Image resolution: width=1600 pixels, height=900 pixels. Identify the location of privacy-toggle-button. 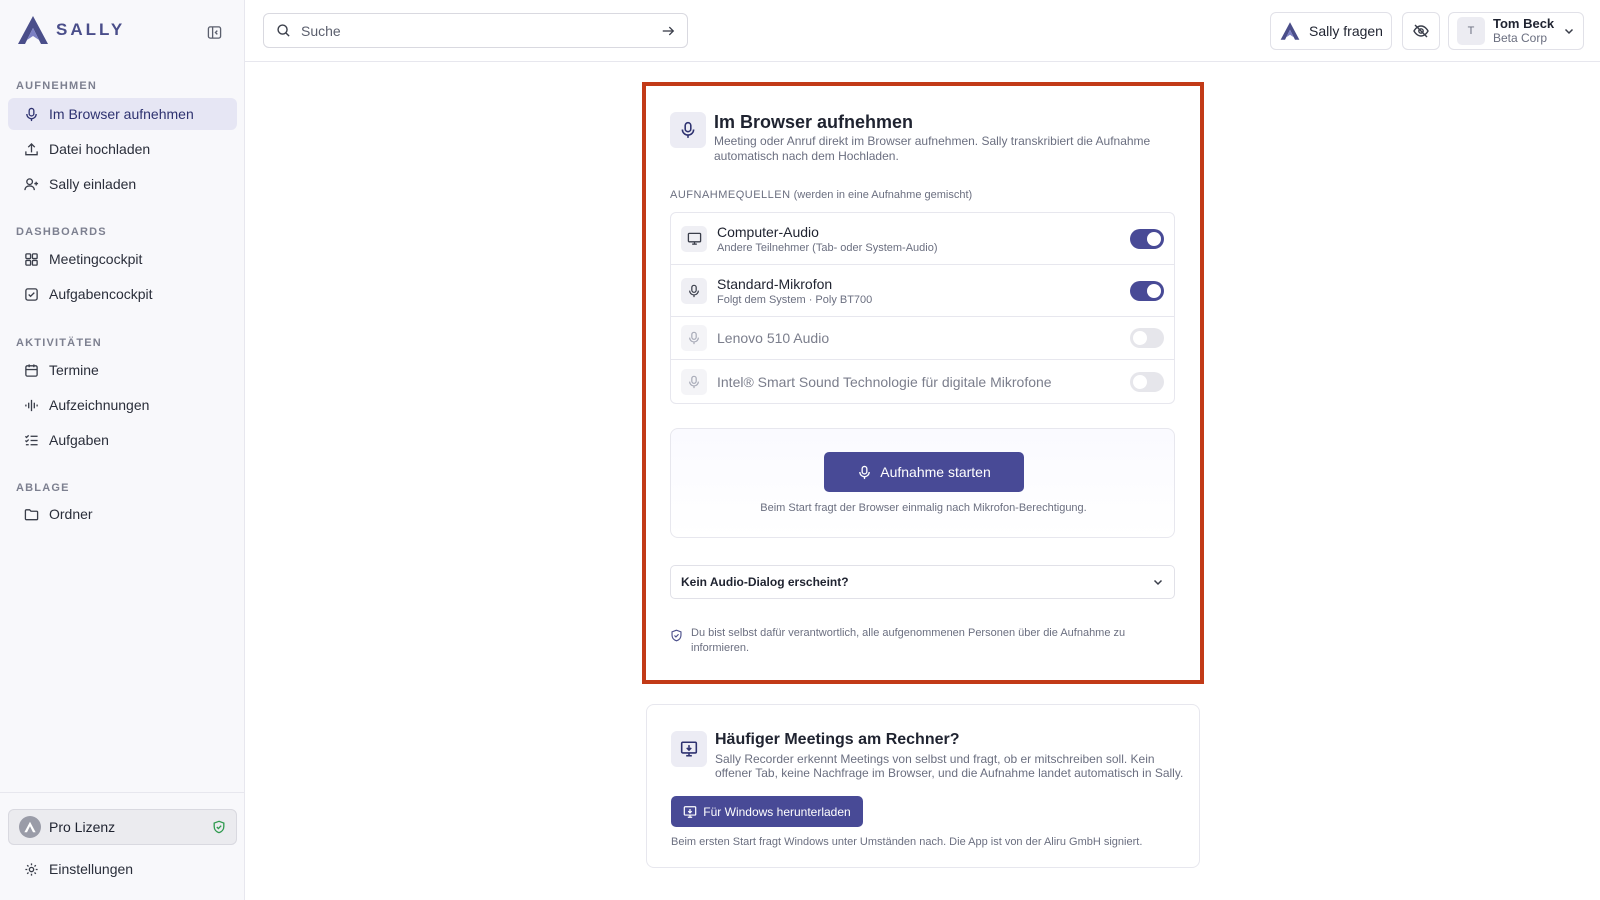
(1421, 31).